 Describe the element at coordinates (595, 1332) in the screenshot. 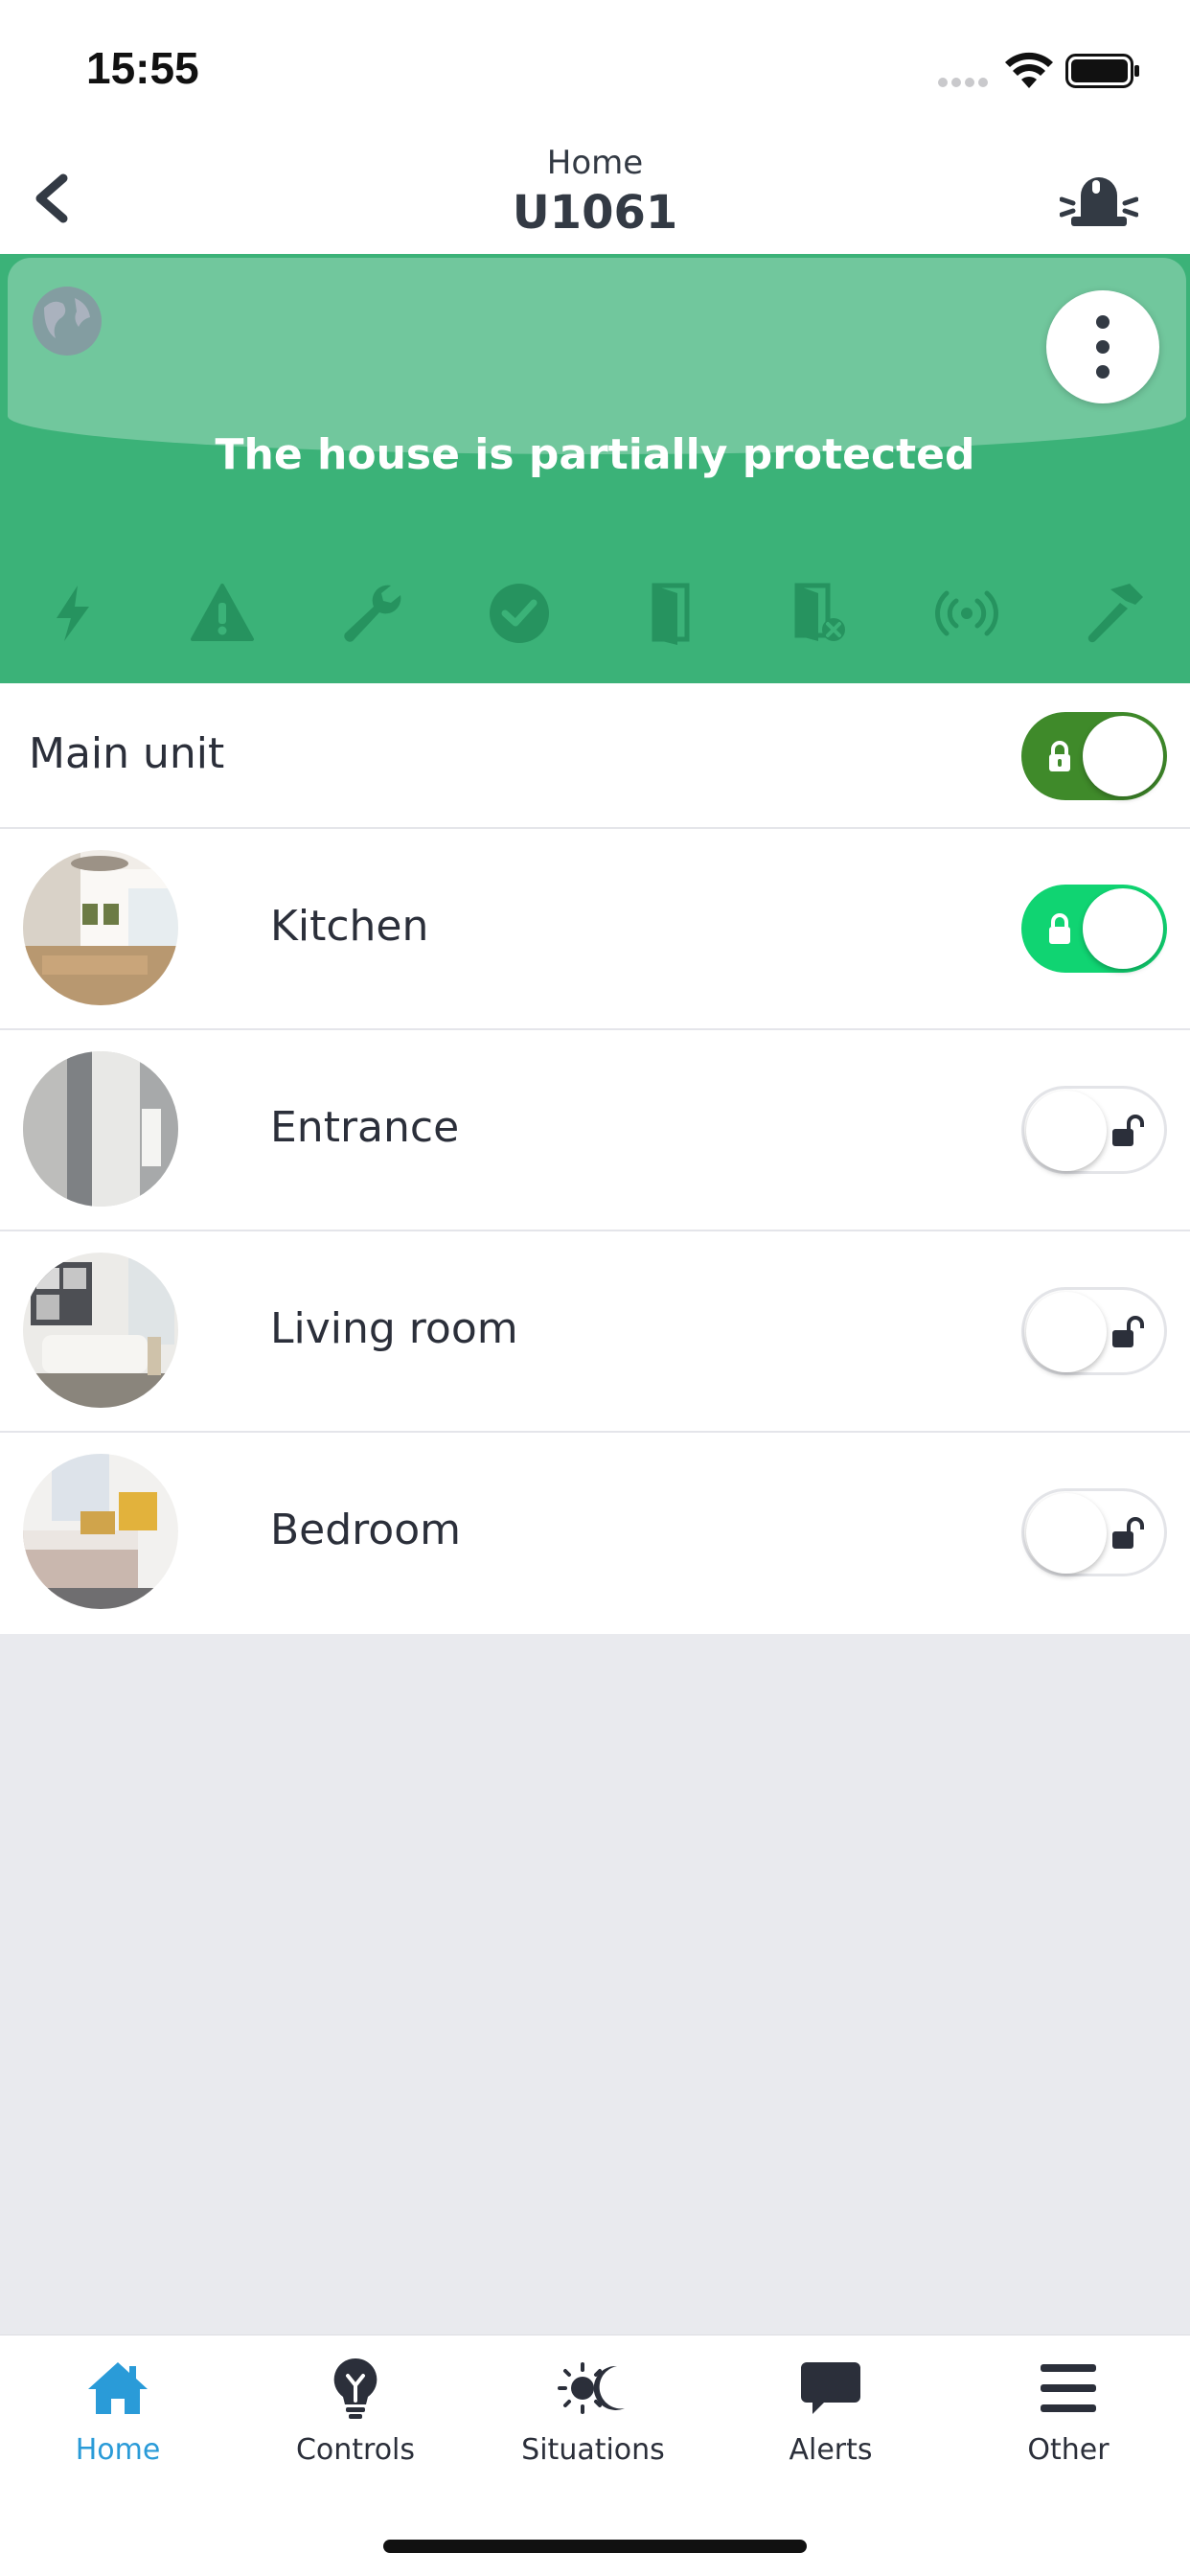

I see `zone-row-living-room: Living room` at that location.